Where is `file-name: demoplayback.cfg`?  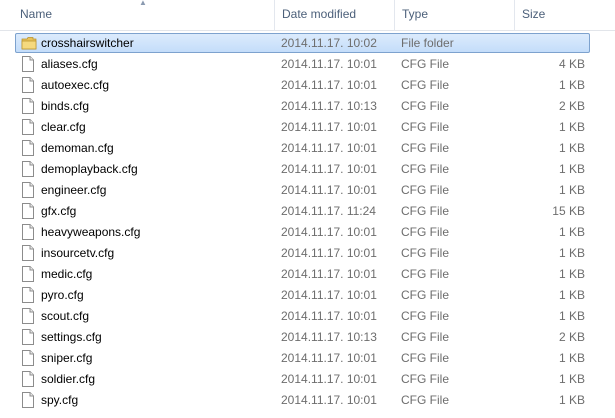
file-name: demoplayback.cfg is located at coordinates (89, 169).